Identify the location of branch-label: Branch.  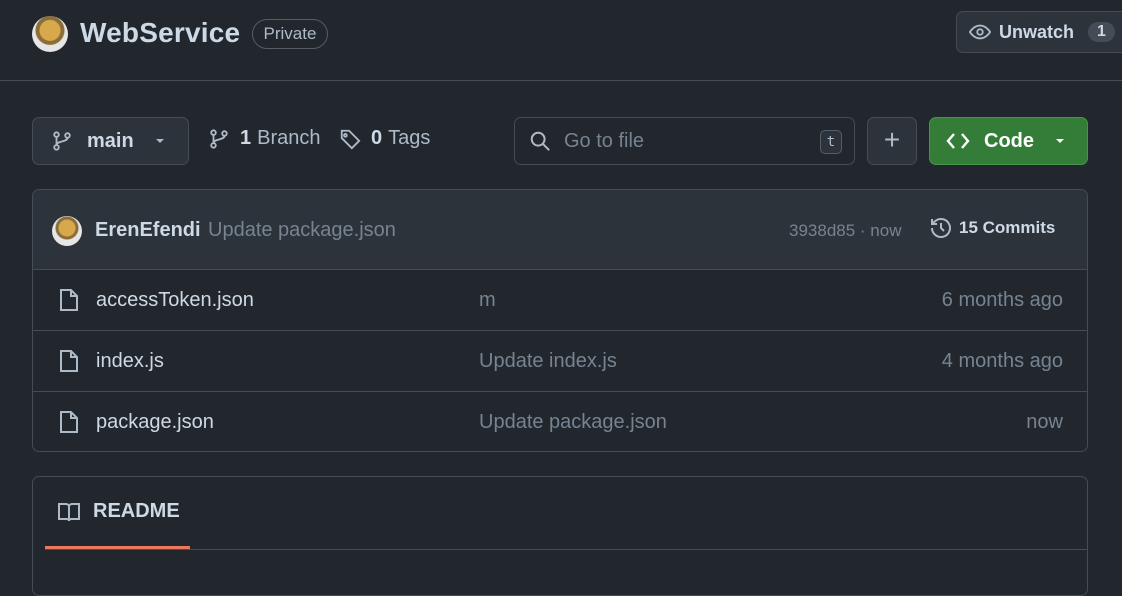
(289, 138).